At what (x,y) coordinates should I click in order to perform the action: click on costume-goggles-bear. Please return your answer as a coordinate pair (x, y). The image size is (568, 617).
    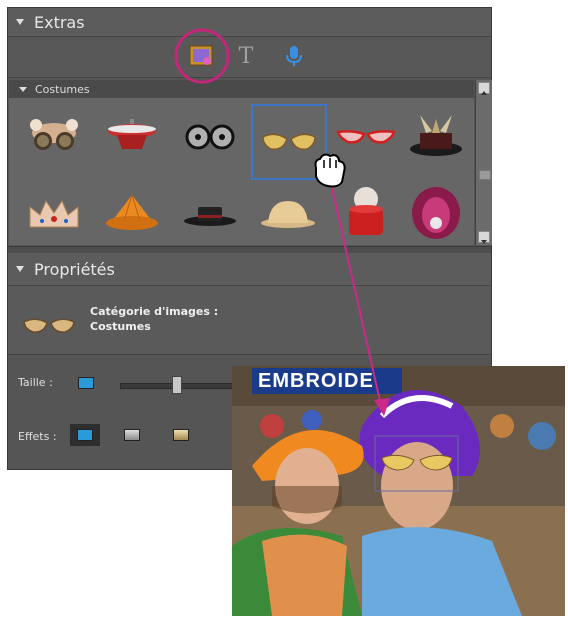
    Looking at the image, I should click on (54, 137).